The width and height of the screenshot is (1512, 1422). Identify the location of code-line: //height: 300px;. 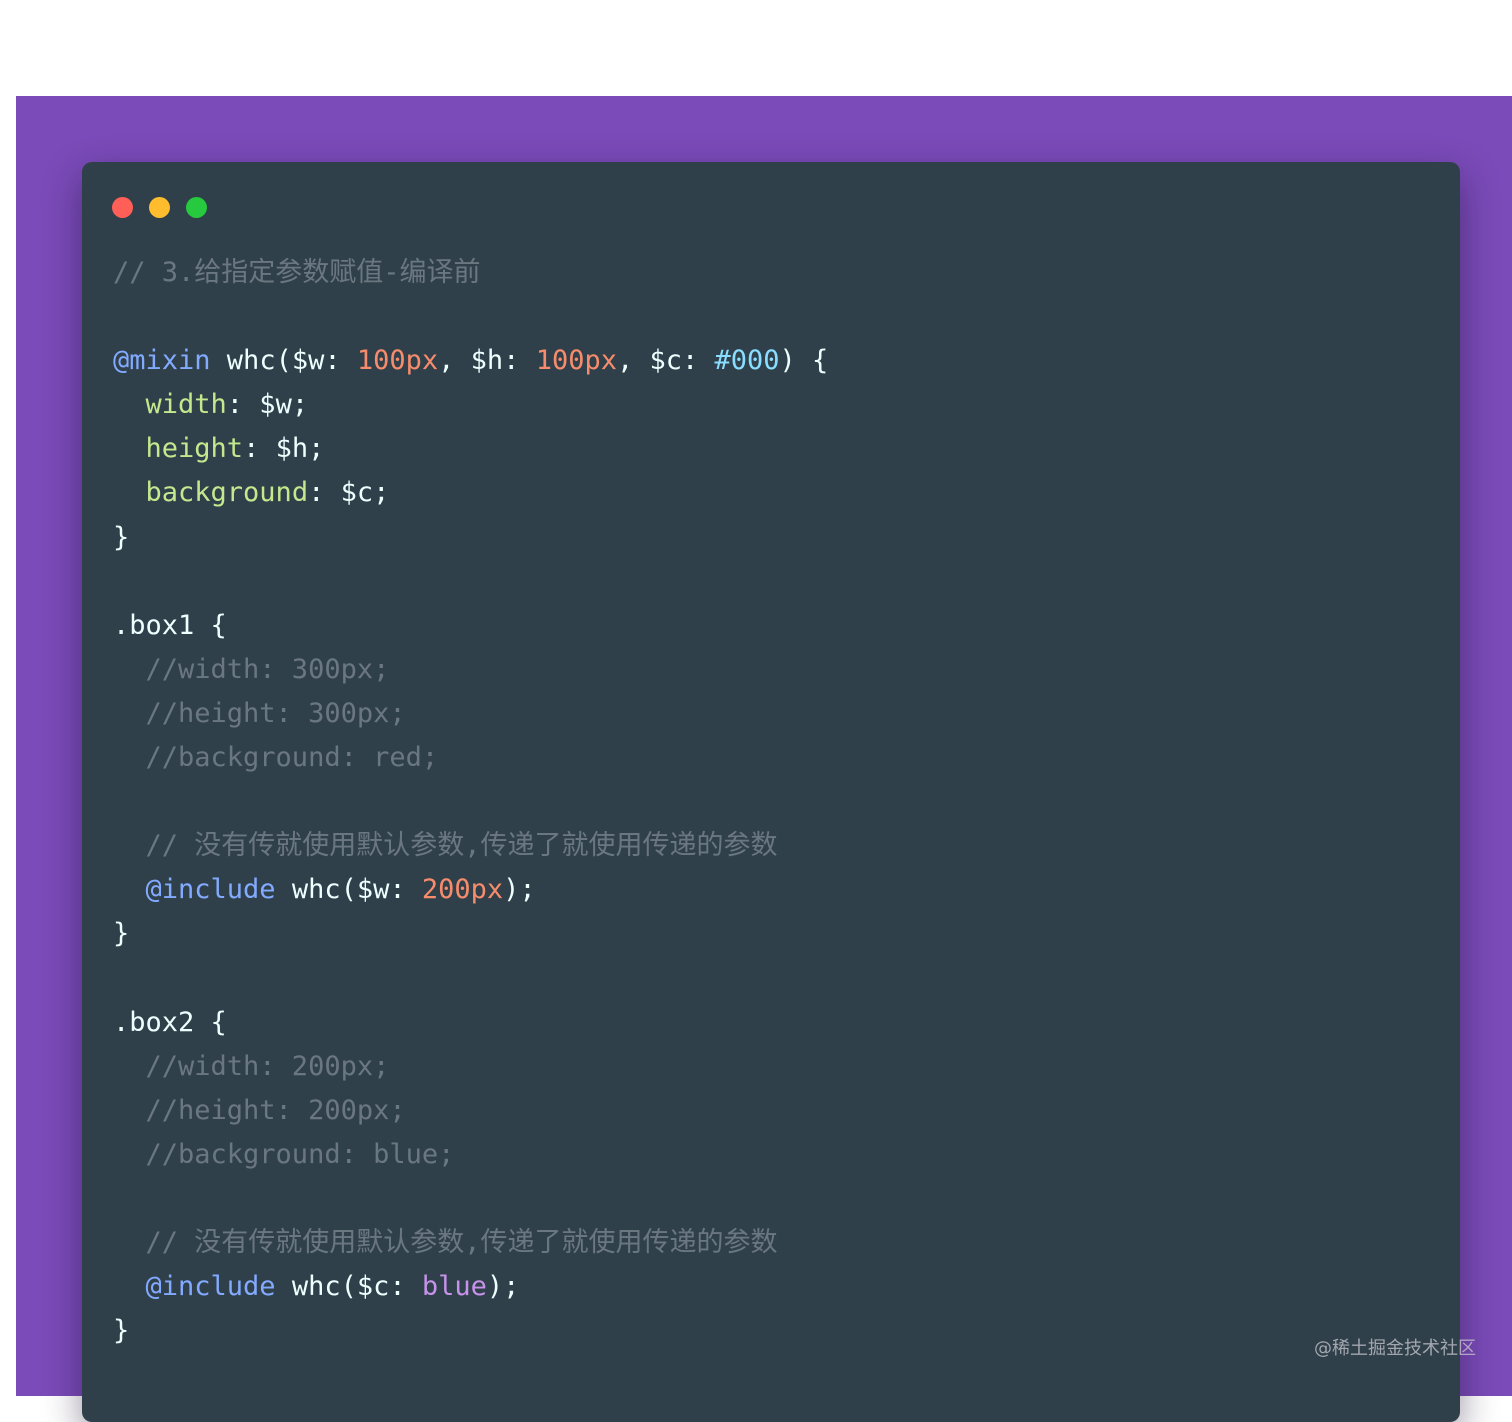
(470, 714).